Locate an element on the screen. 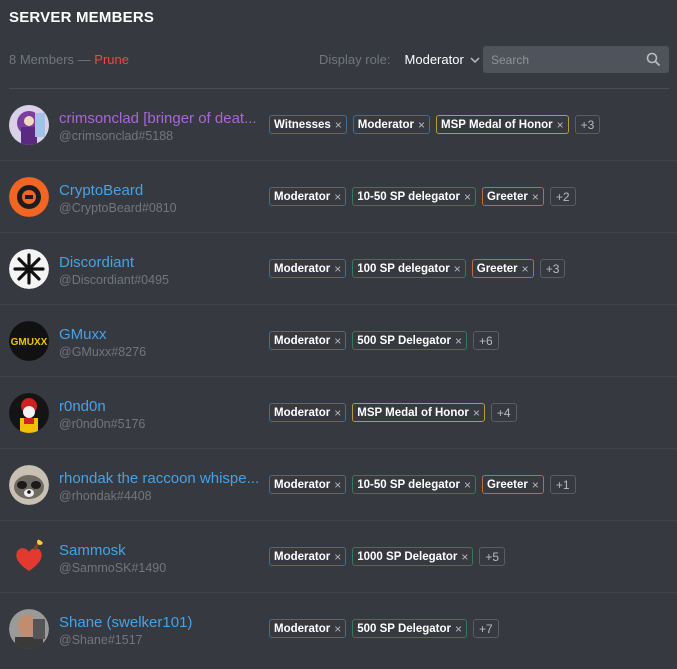 The image size is (677, 669). member-roles: Moderator × 100 SP delegator × Greeter × +3 is located at coordinates (417, 268).